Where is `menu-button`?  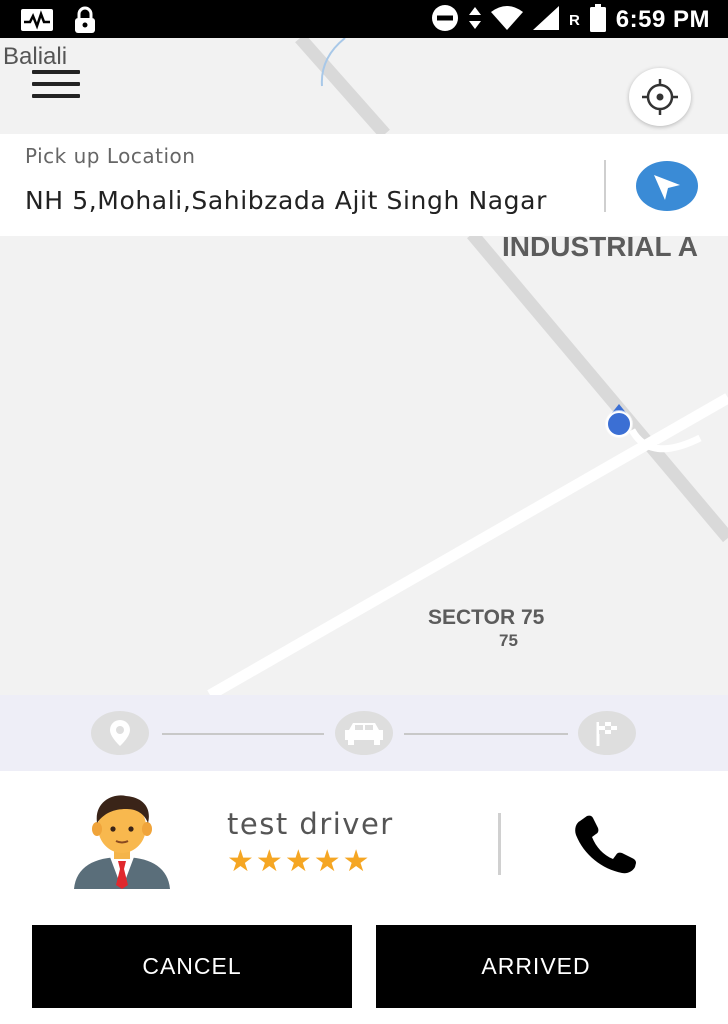 menu-button is located at coordinates (56, 85).